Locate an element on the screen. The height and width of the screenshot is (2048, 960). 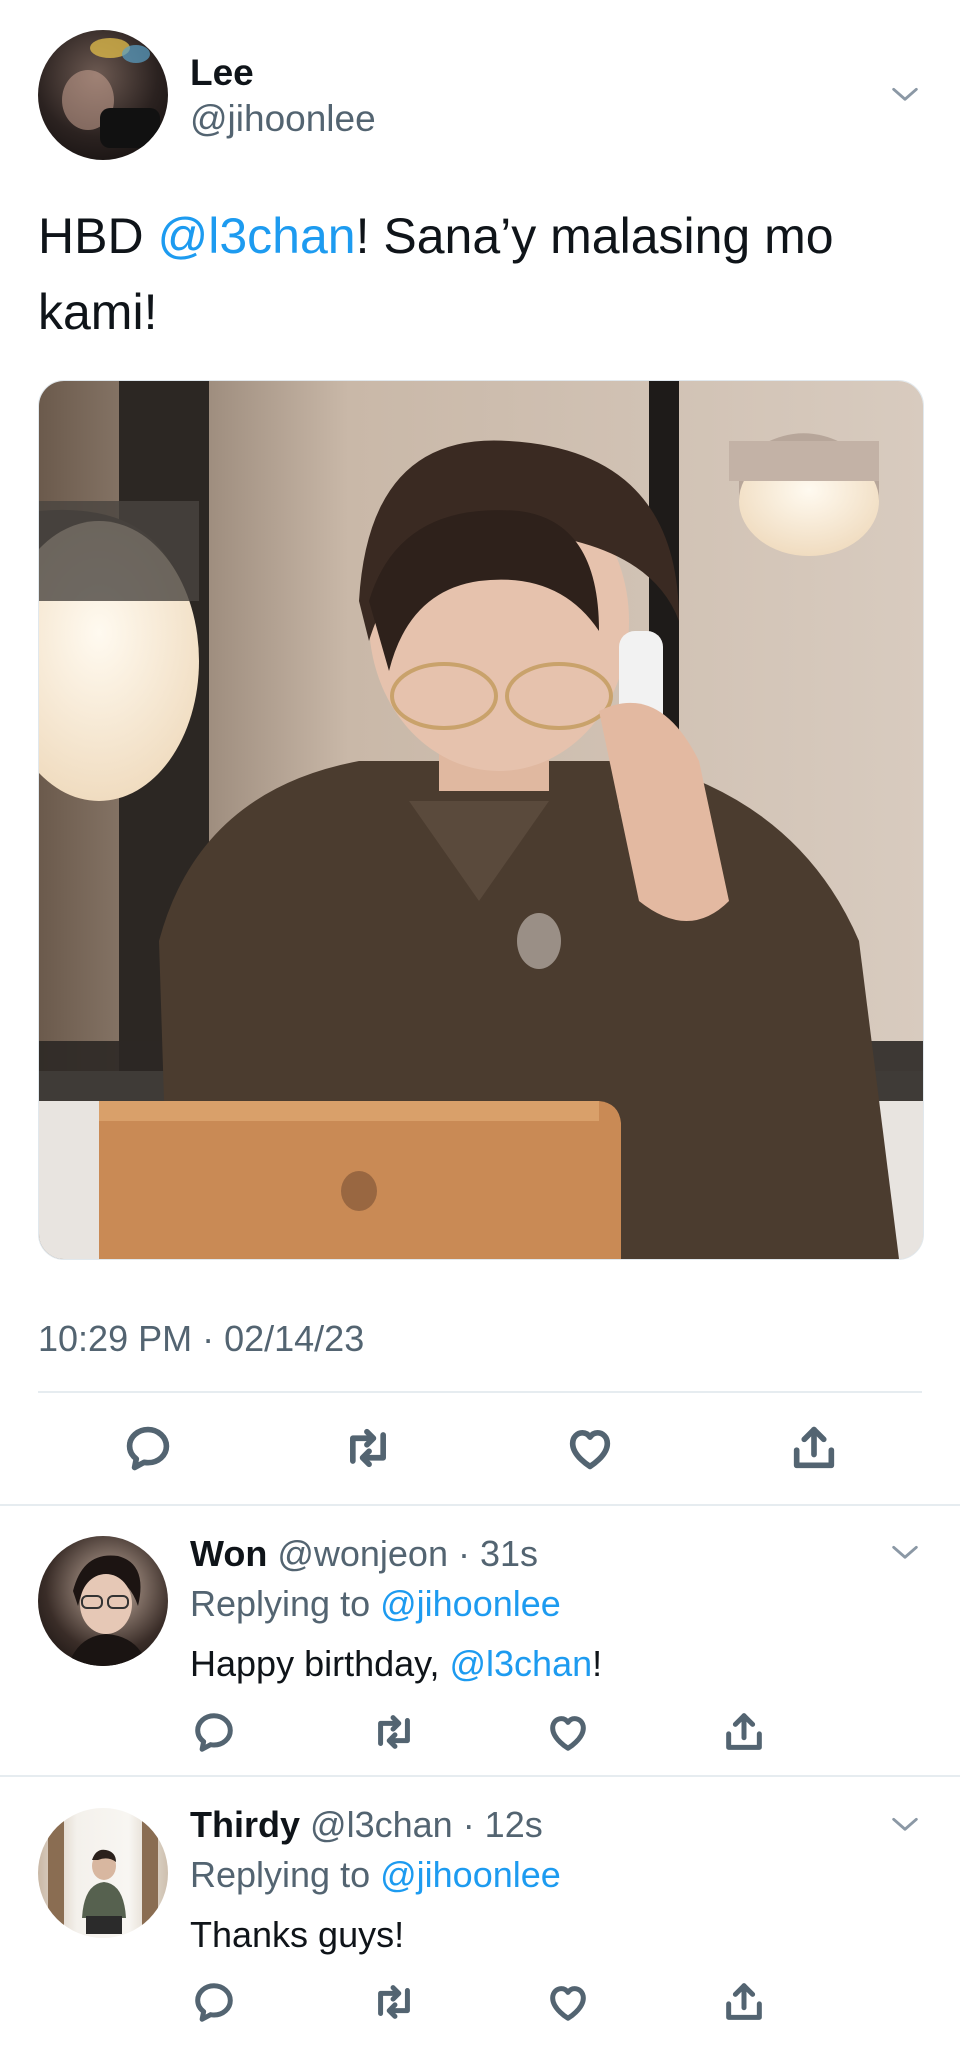
reply-header: Won @wonjeon · 31s is located at coordinates (364, 1554).